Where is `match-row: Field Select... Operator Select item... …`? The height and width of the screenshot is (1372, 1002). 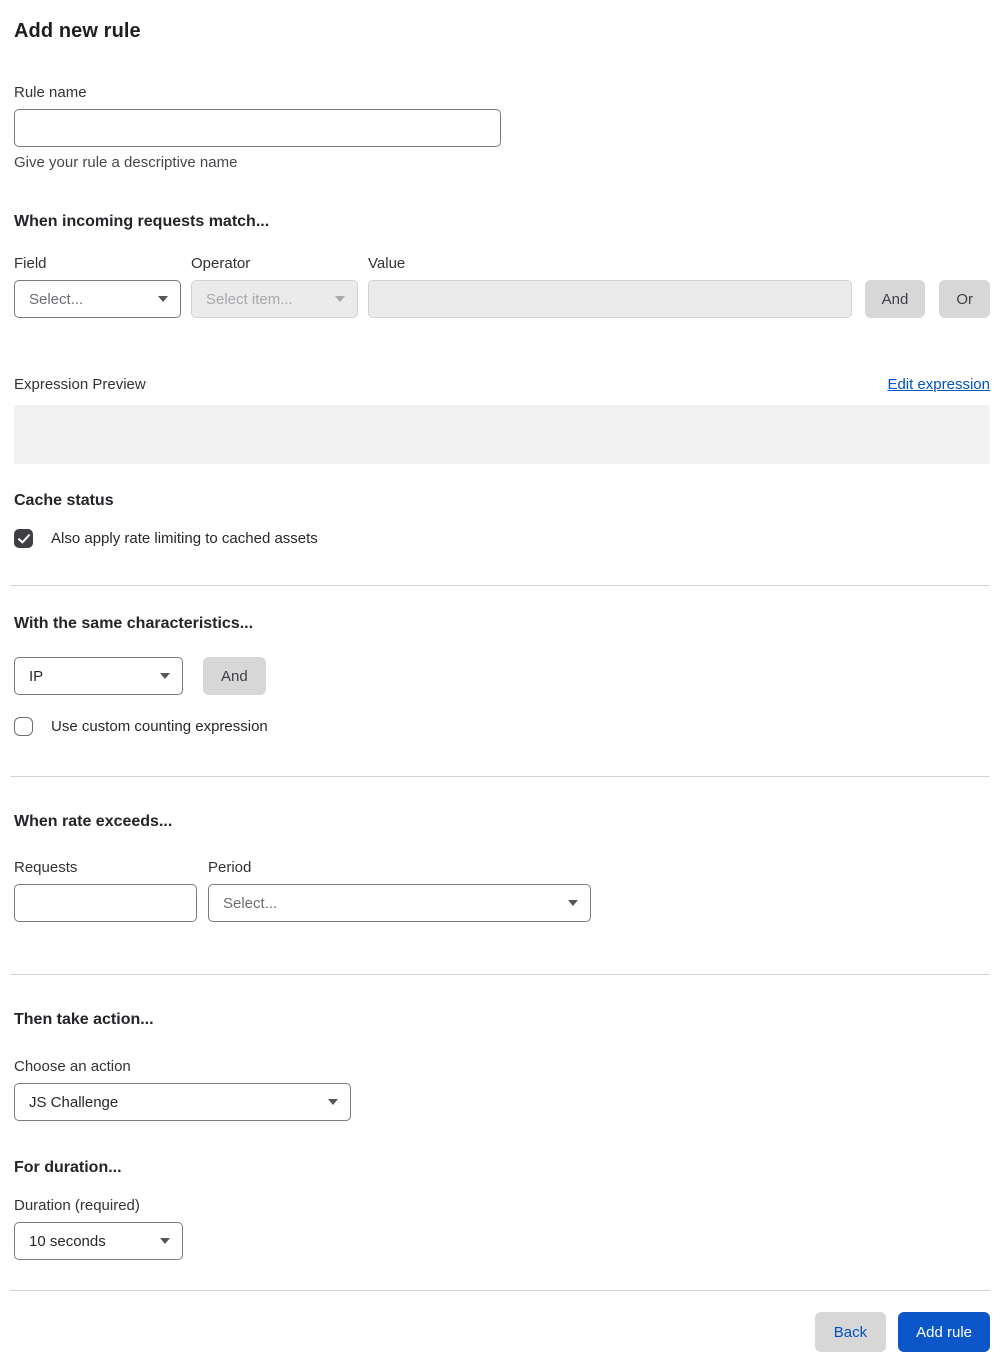
match-row: Field Select... Operator Select item... … is located at coordinates (502, 286).